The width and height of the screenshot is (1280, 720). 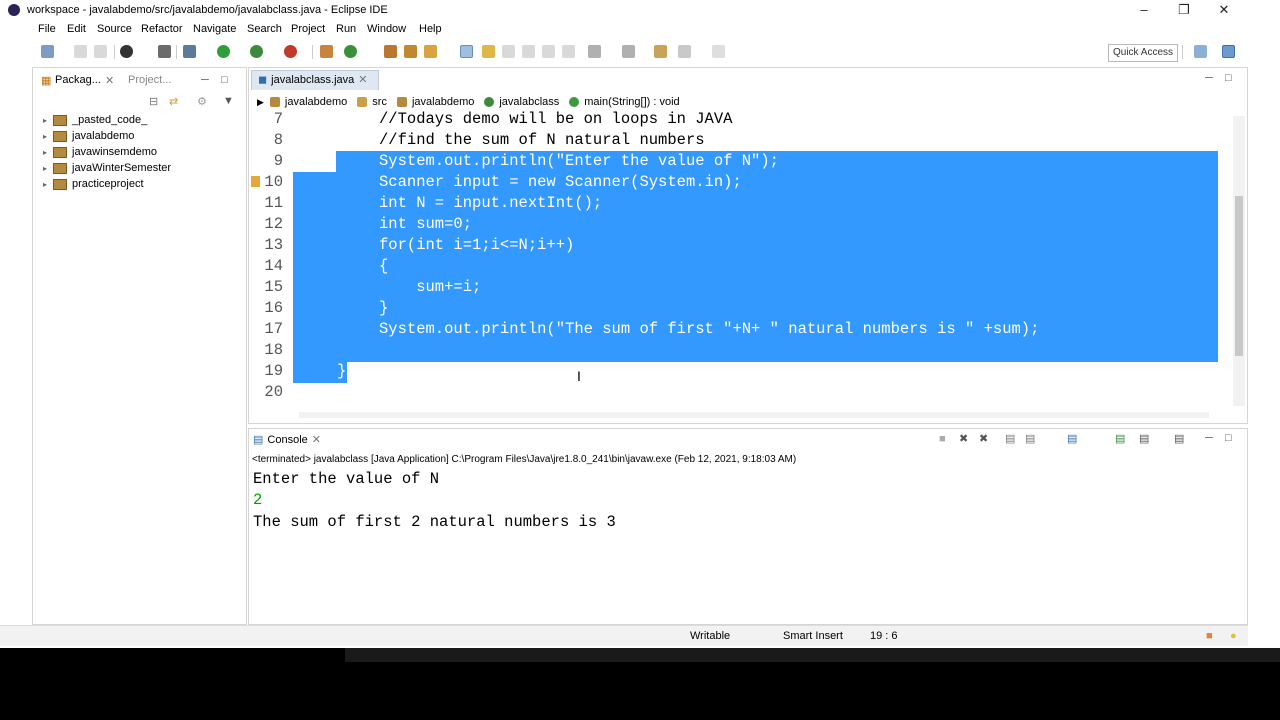 I want to click on open-type-icon, so click(x=410, y=51).